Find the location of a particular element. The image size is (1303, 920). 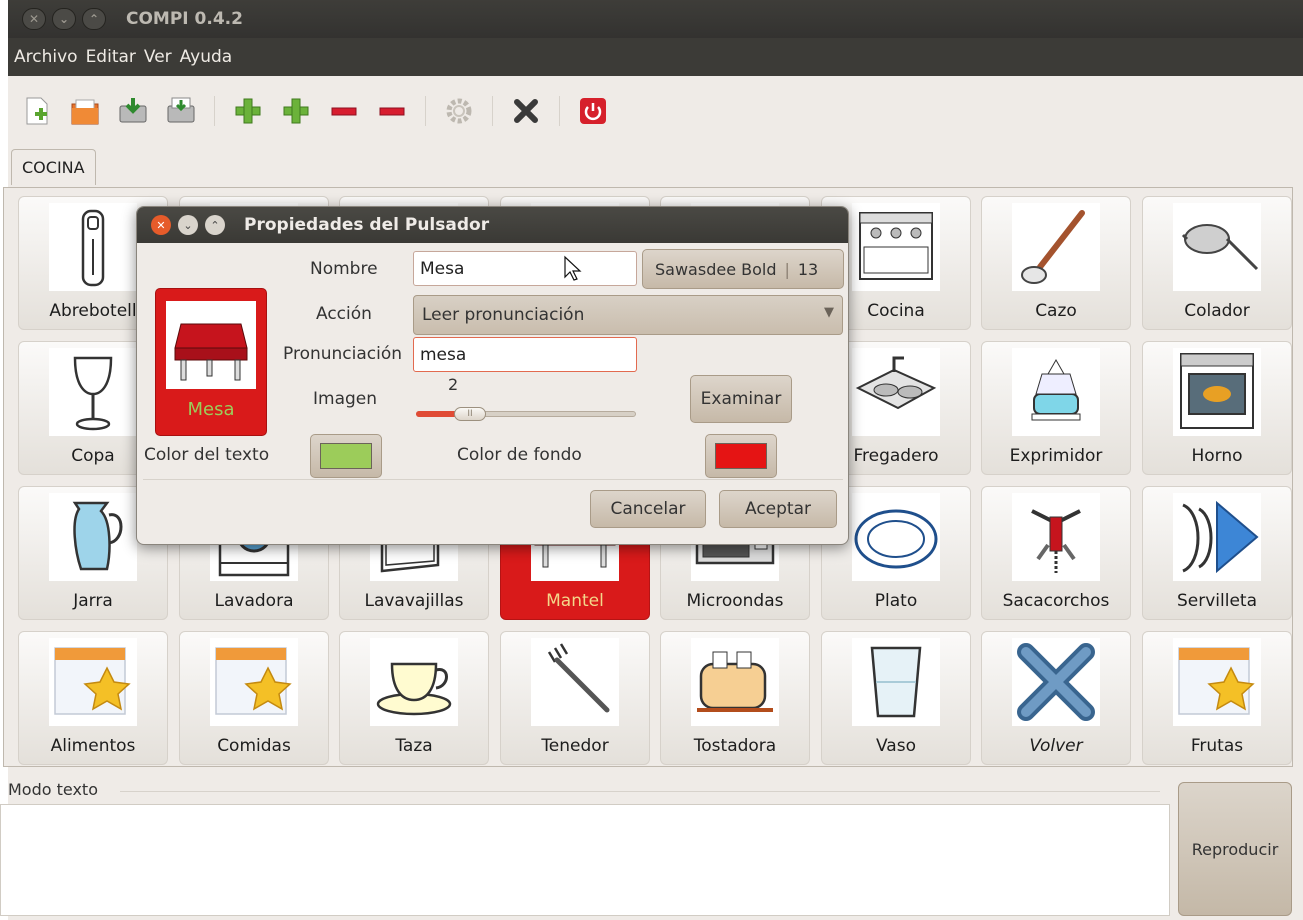

minimize-window-button: ⌄ is located at coordinates (64, 19).